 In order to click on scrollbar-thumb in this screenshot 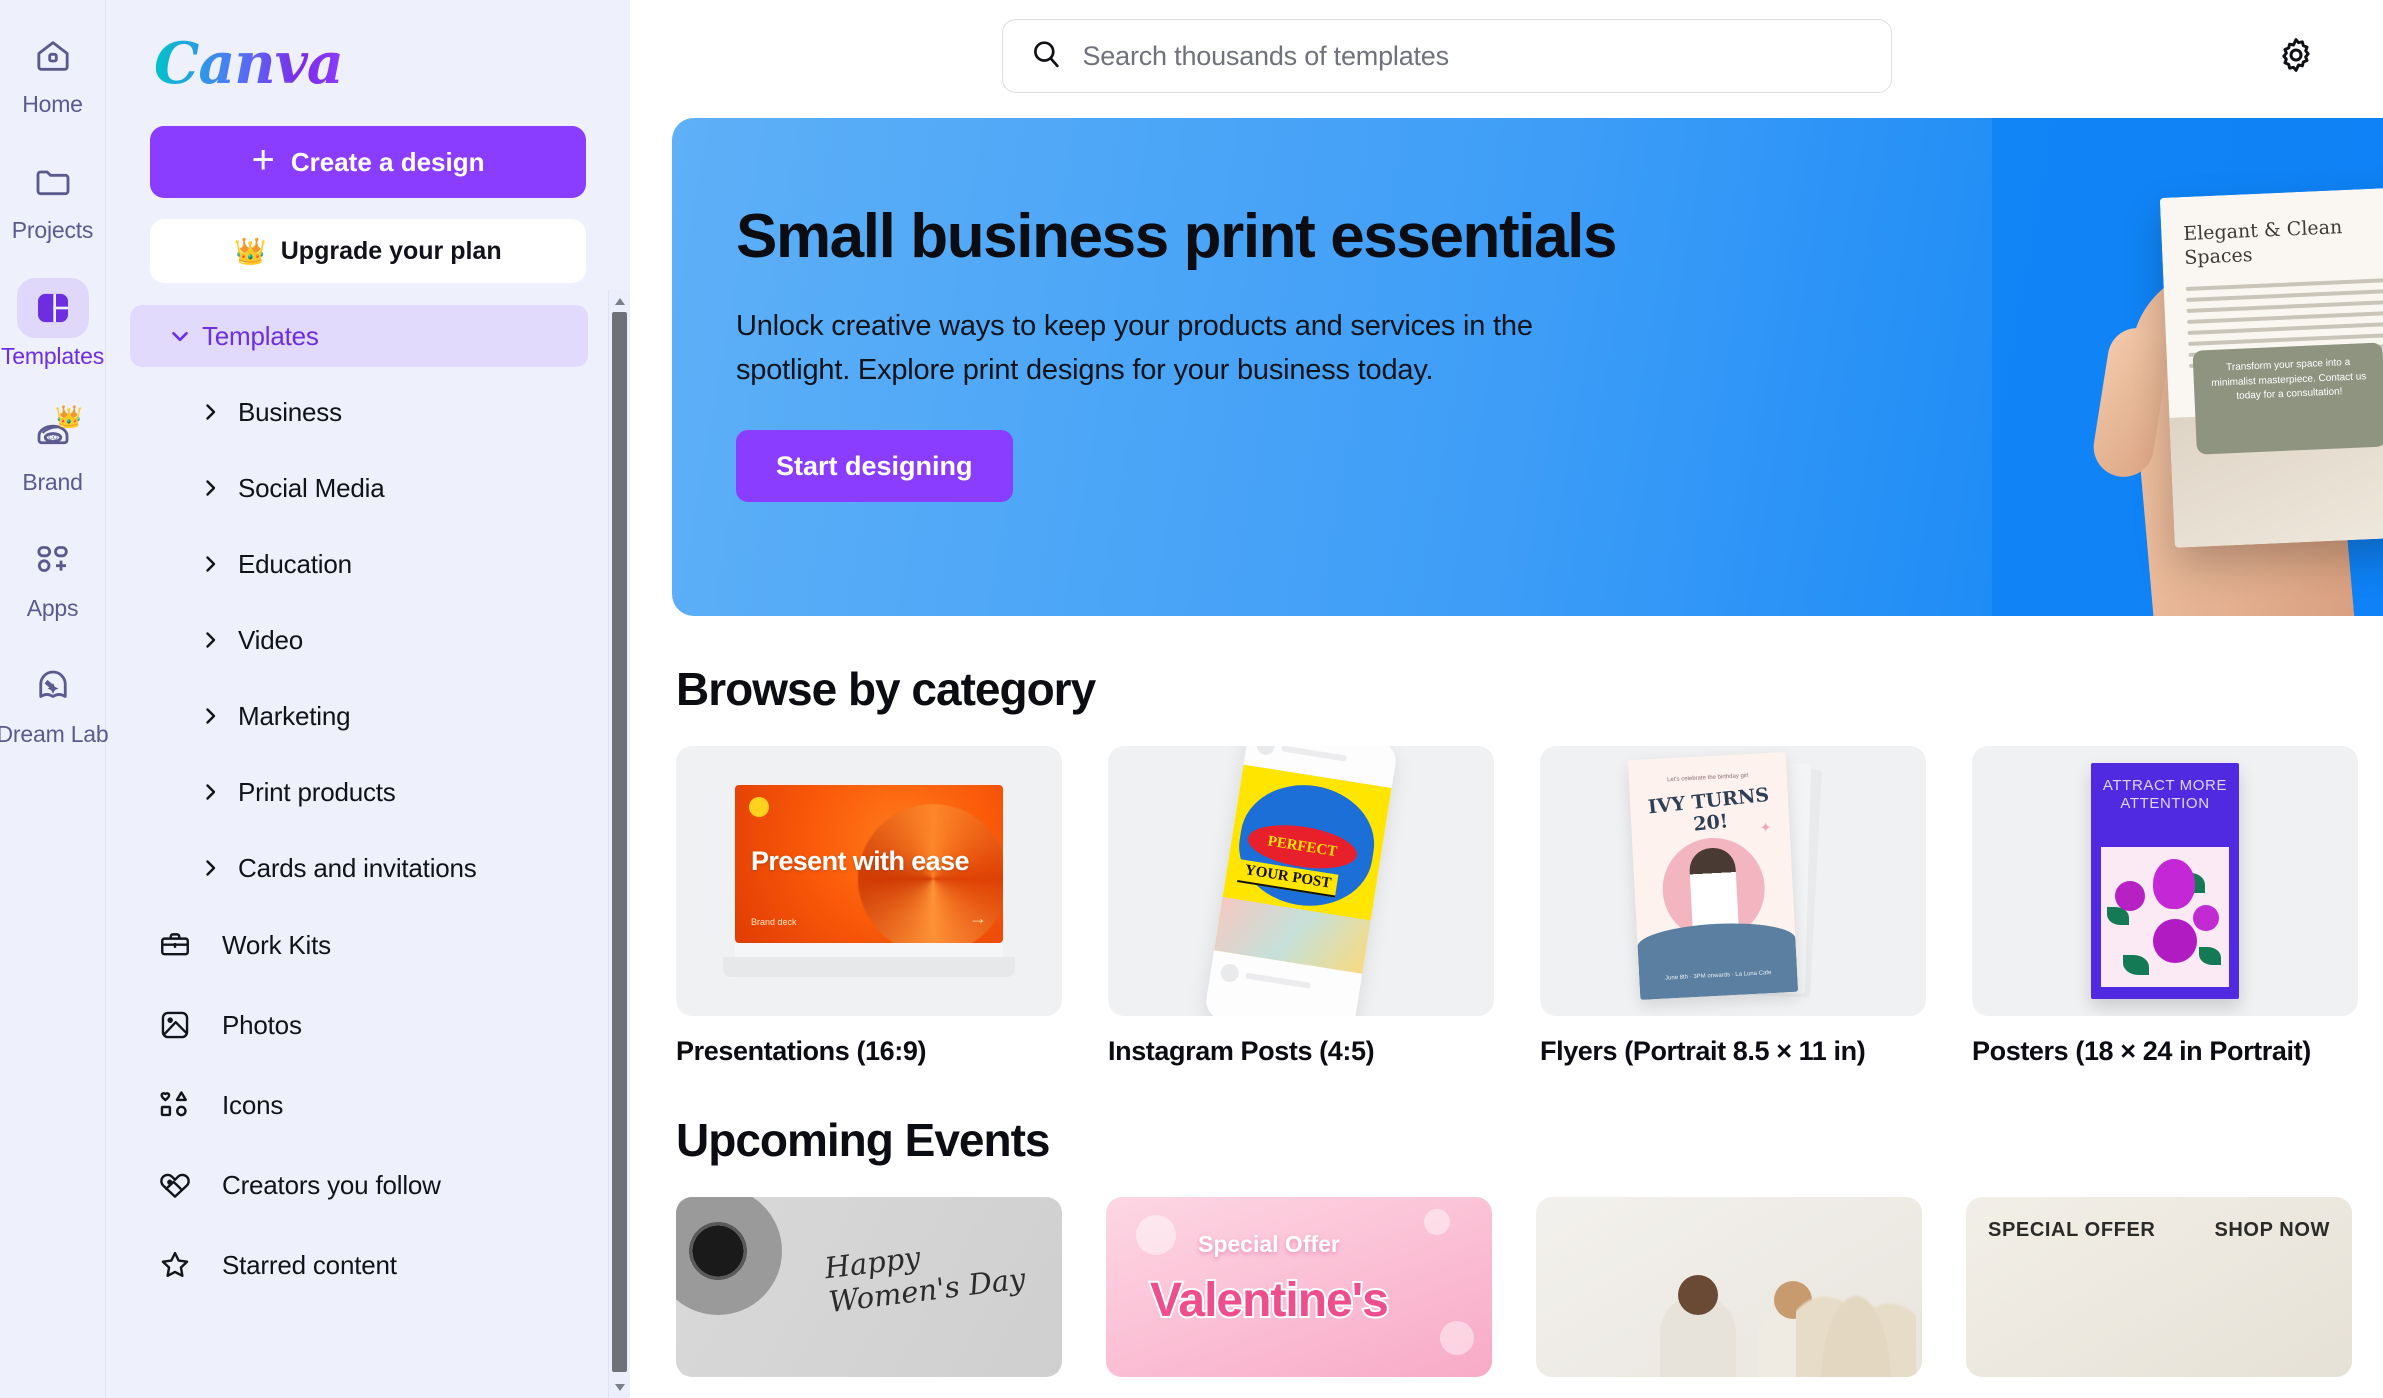, I will do `click(619, 842)`.